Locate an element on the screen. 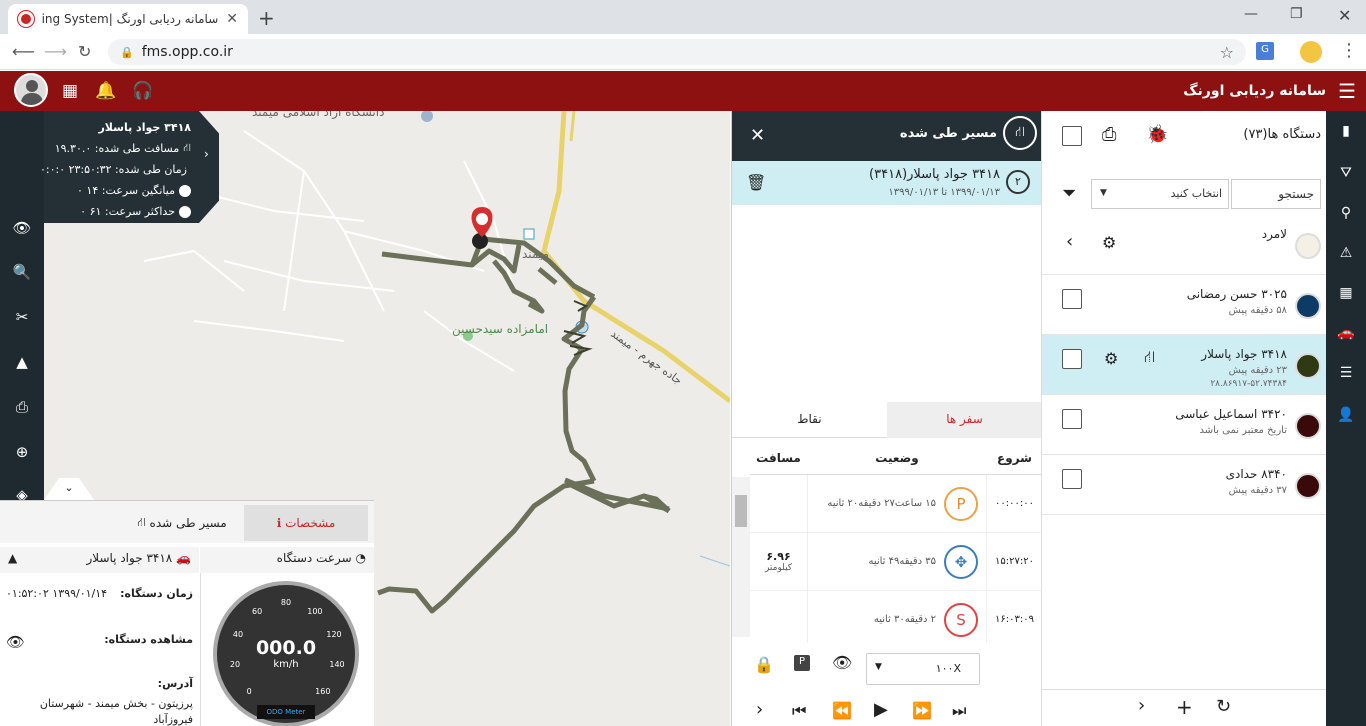 This screenshot has width=1366, height=726. translate-extension-icon: G is located at coordinates (1265, 51).